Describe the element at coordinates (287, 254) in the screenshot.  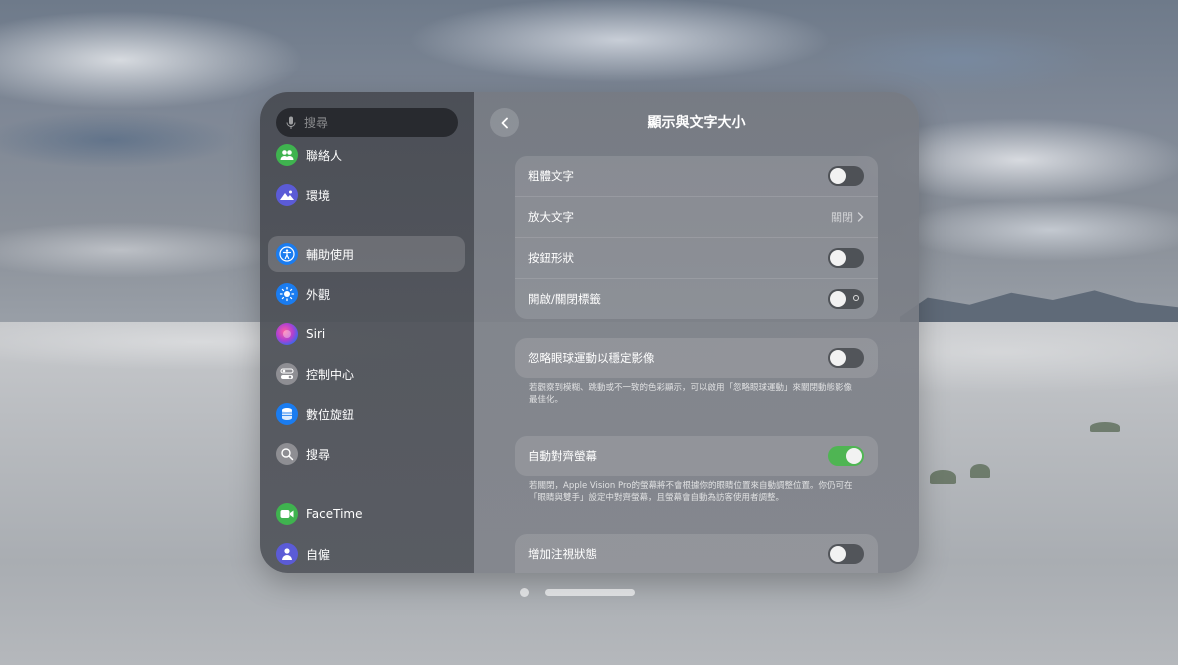
I see `accessibility-icon` at that location.